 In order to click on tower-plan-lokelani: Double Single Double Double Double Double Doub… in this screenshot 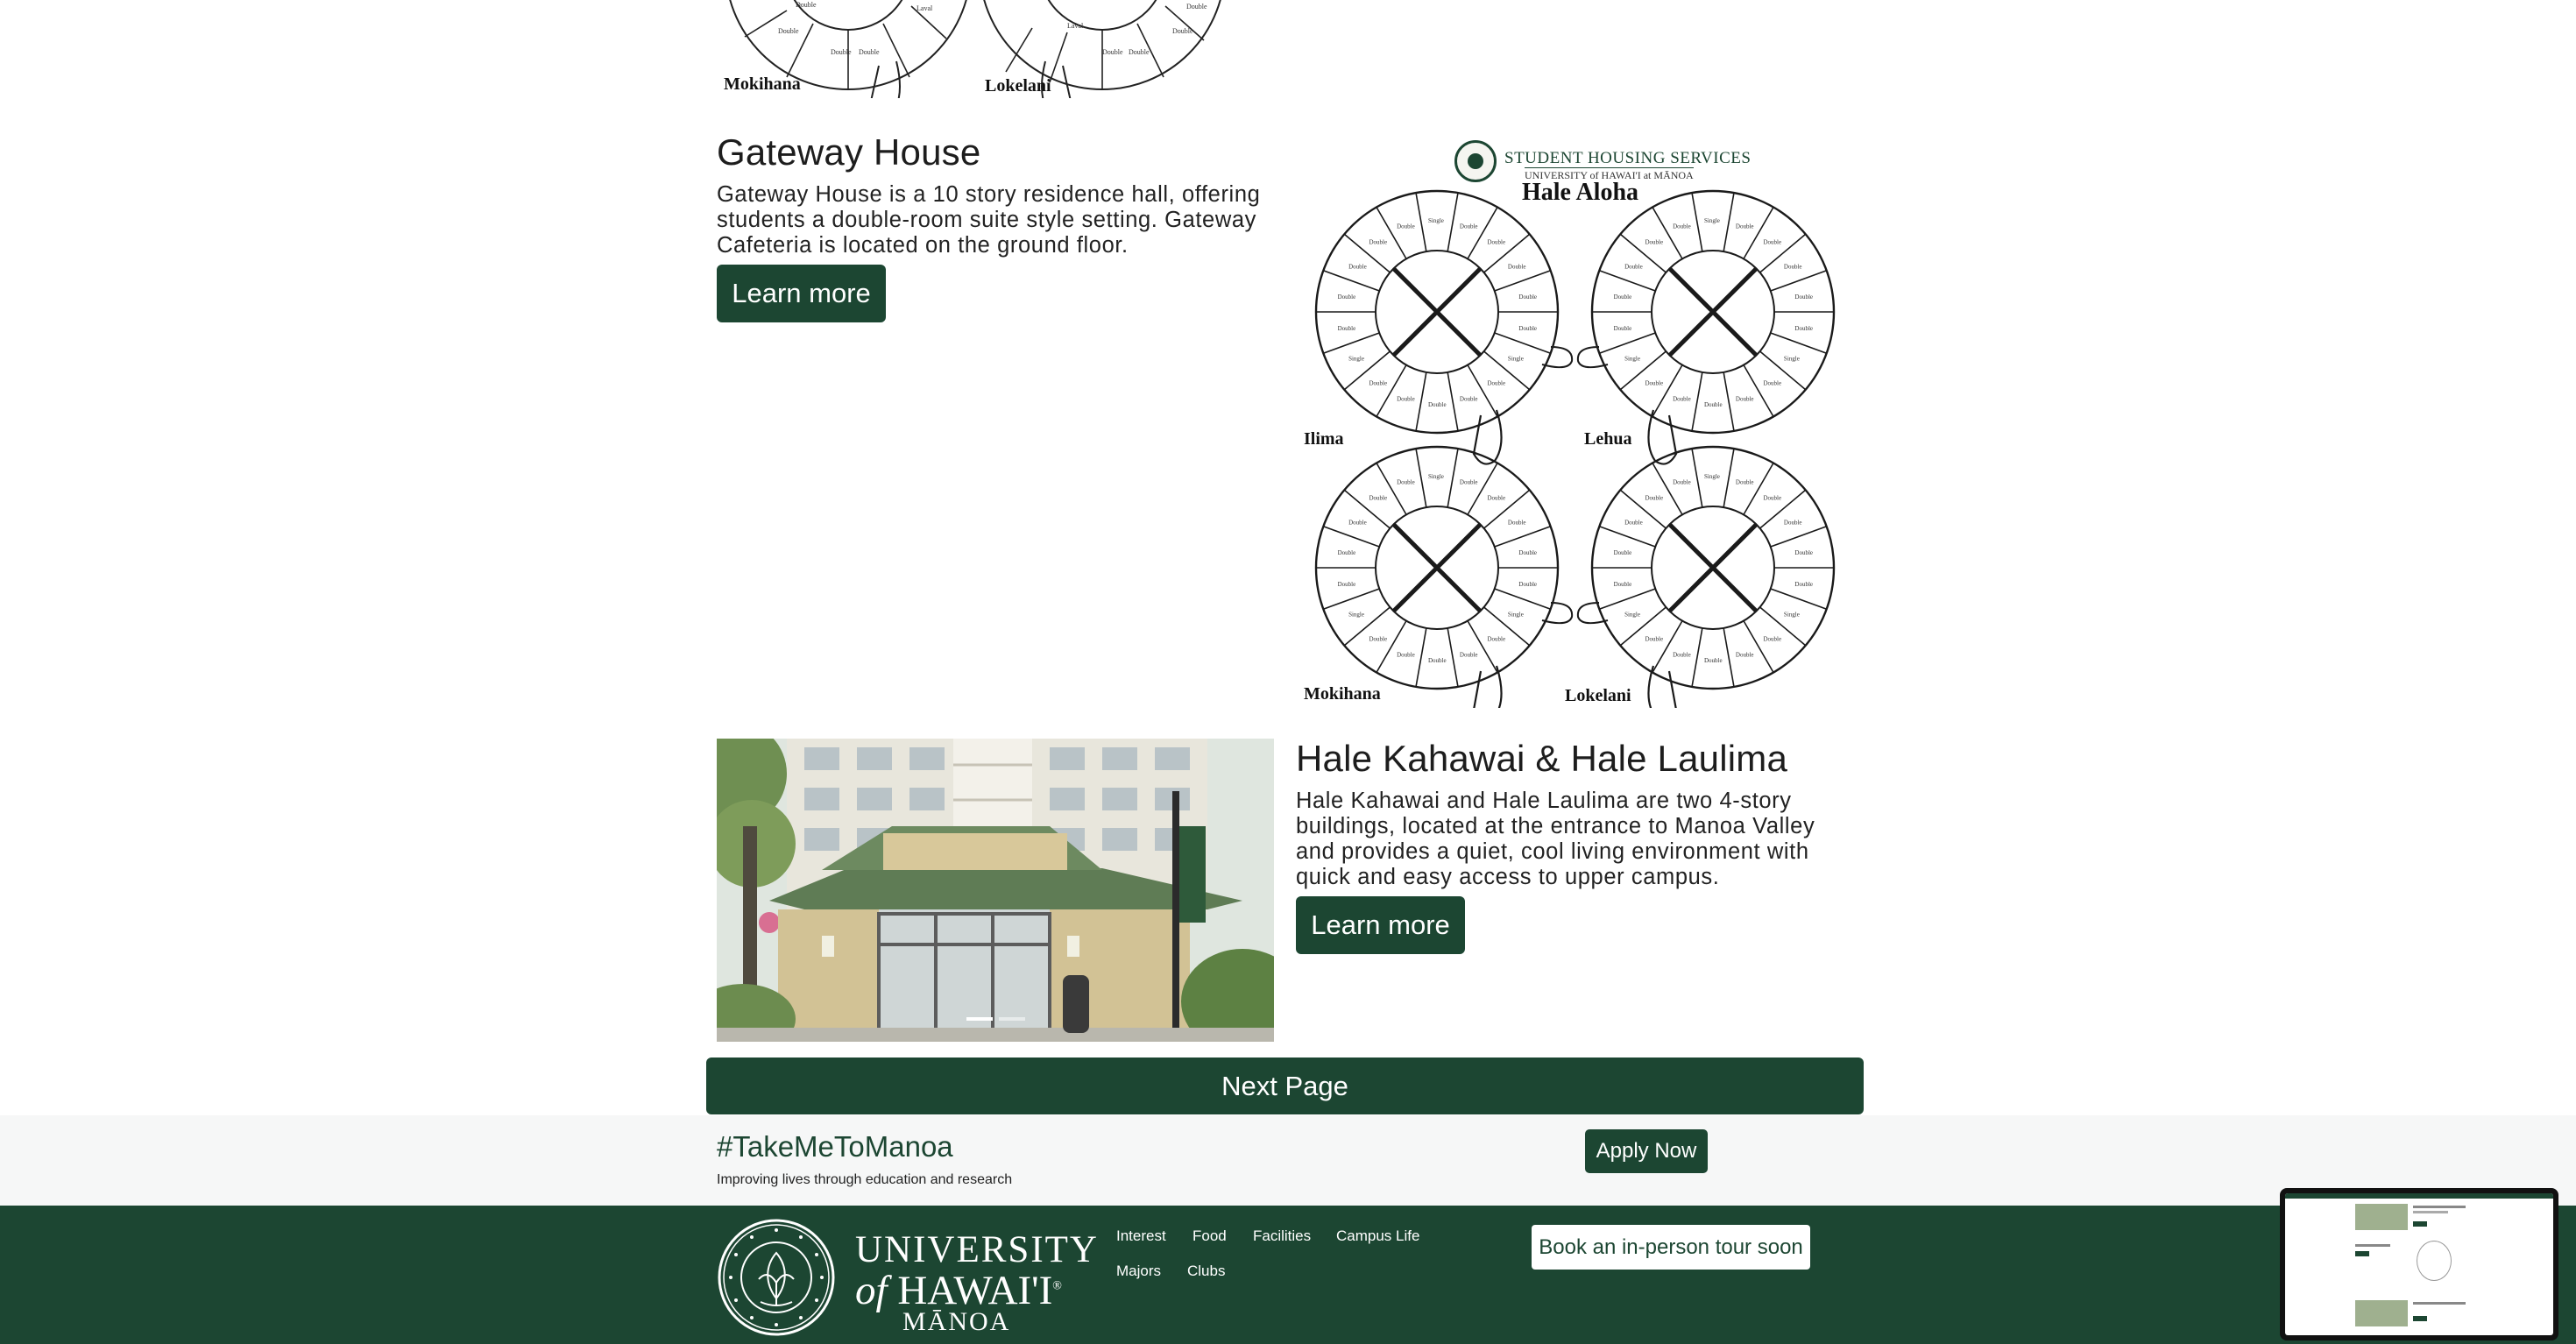, I will do `click(1706, 576)`.